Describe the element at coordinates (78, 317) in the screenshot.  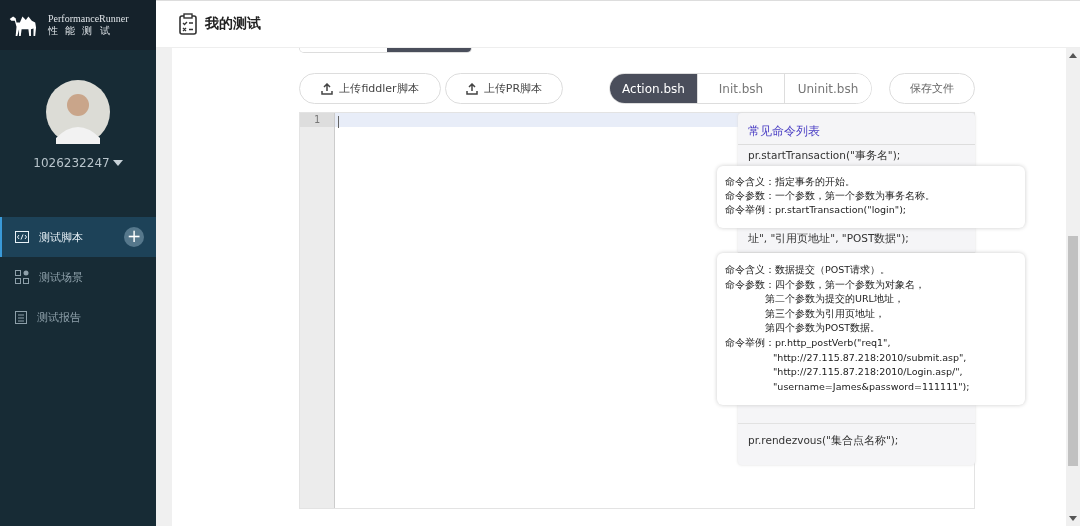
I see `sidebar-item: 测试报告` at that location.